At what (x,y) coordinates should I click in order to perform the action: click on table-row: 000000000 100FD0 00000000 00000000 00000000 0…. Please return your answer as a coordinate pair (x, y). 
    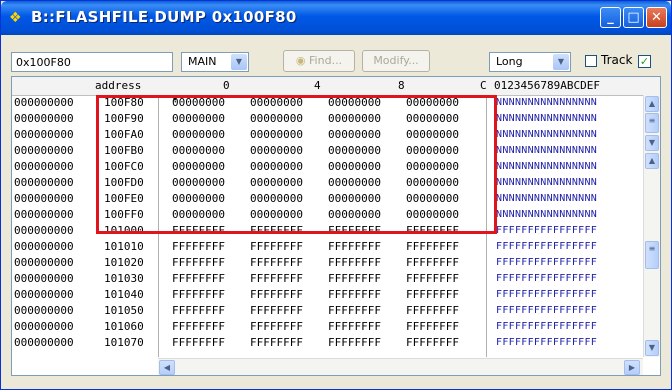
    Looking at the image, I should click on (336, 182).